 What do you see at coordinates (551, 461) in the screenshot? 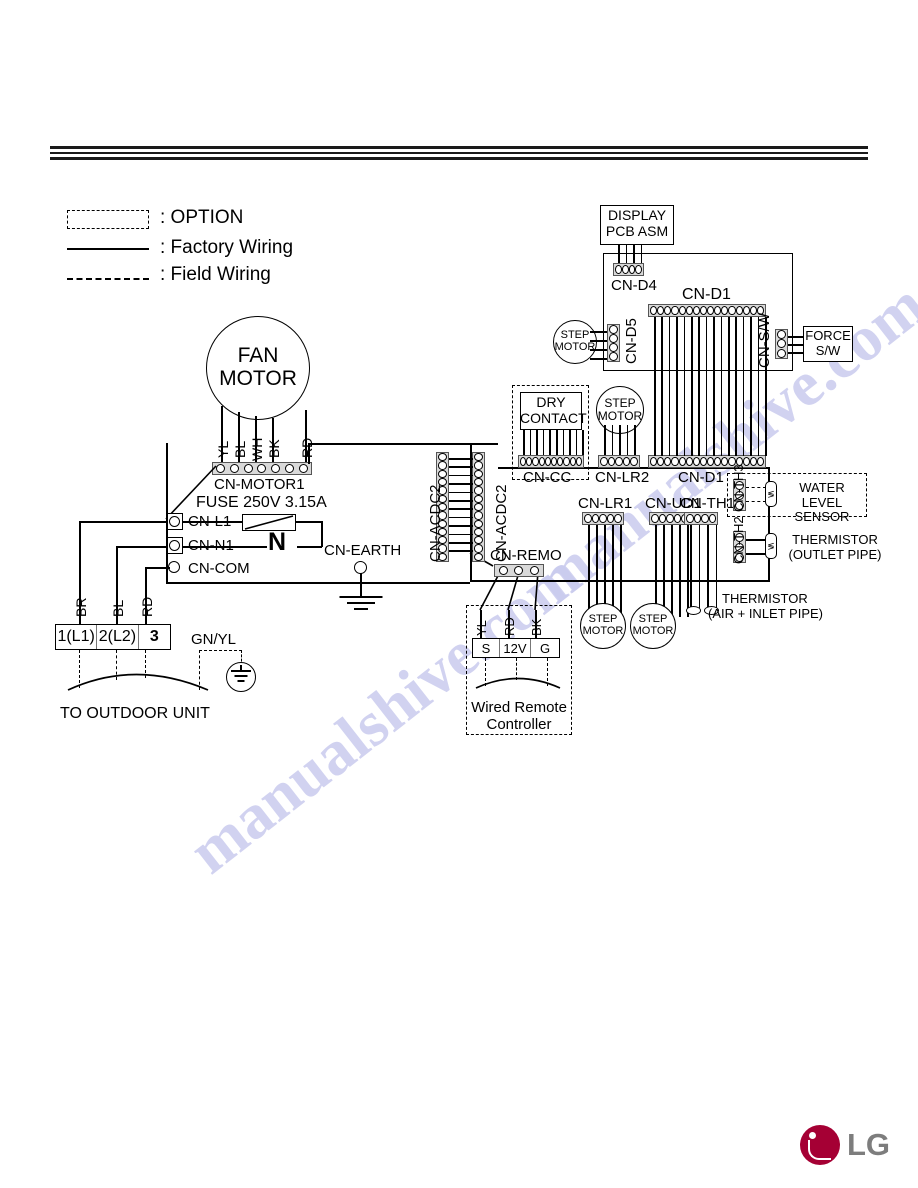
I see `connector-cn-cc` at bounding box center [551, 461].